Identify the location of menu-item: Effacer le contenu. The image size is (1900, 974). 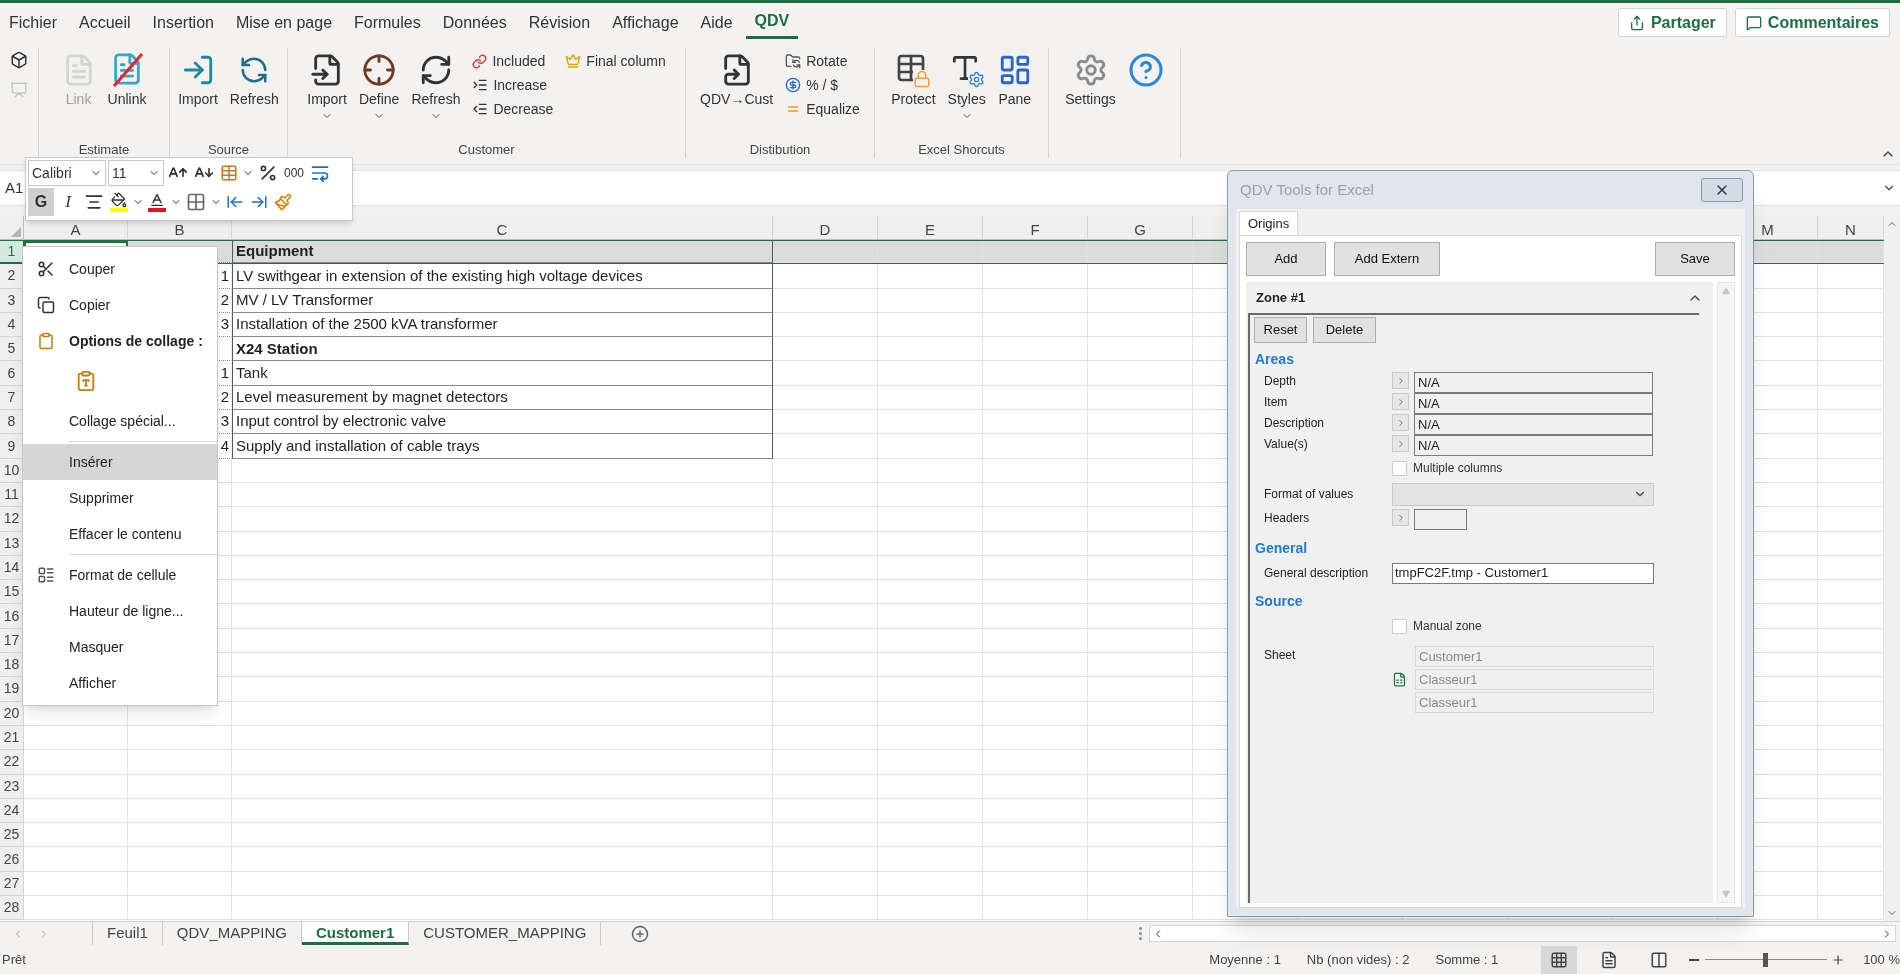
(120, 534).